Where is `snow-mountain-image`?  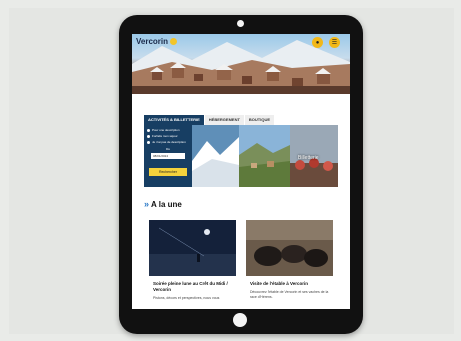
snow-mountain-image is located at coordinates (215, 156).